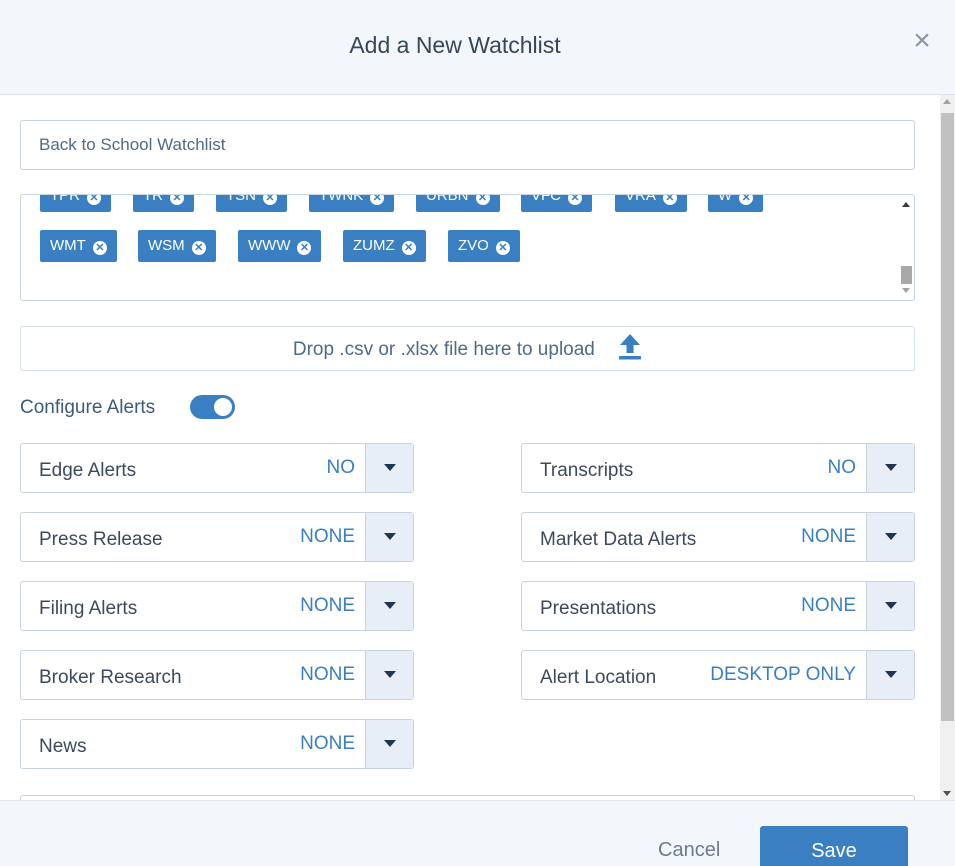 Image resolution: width=955 pixels, height=866 pixels. I want to click on select-label: Edge Alerts, so click(88, 470).